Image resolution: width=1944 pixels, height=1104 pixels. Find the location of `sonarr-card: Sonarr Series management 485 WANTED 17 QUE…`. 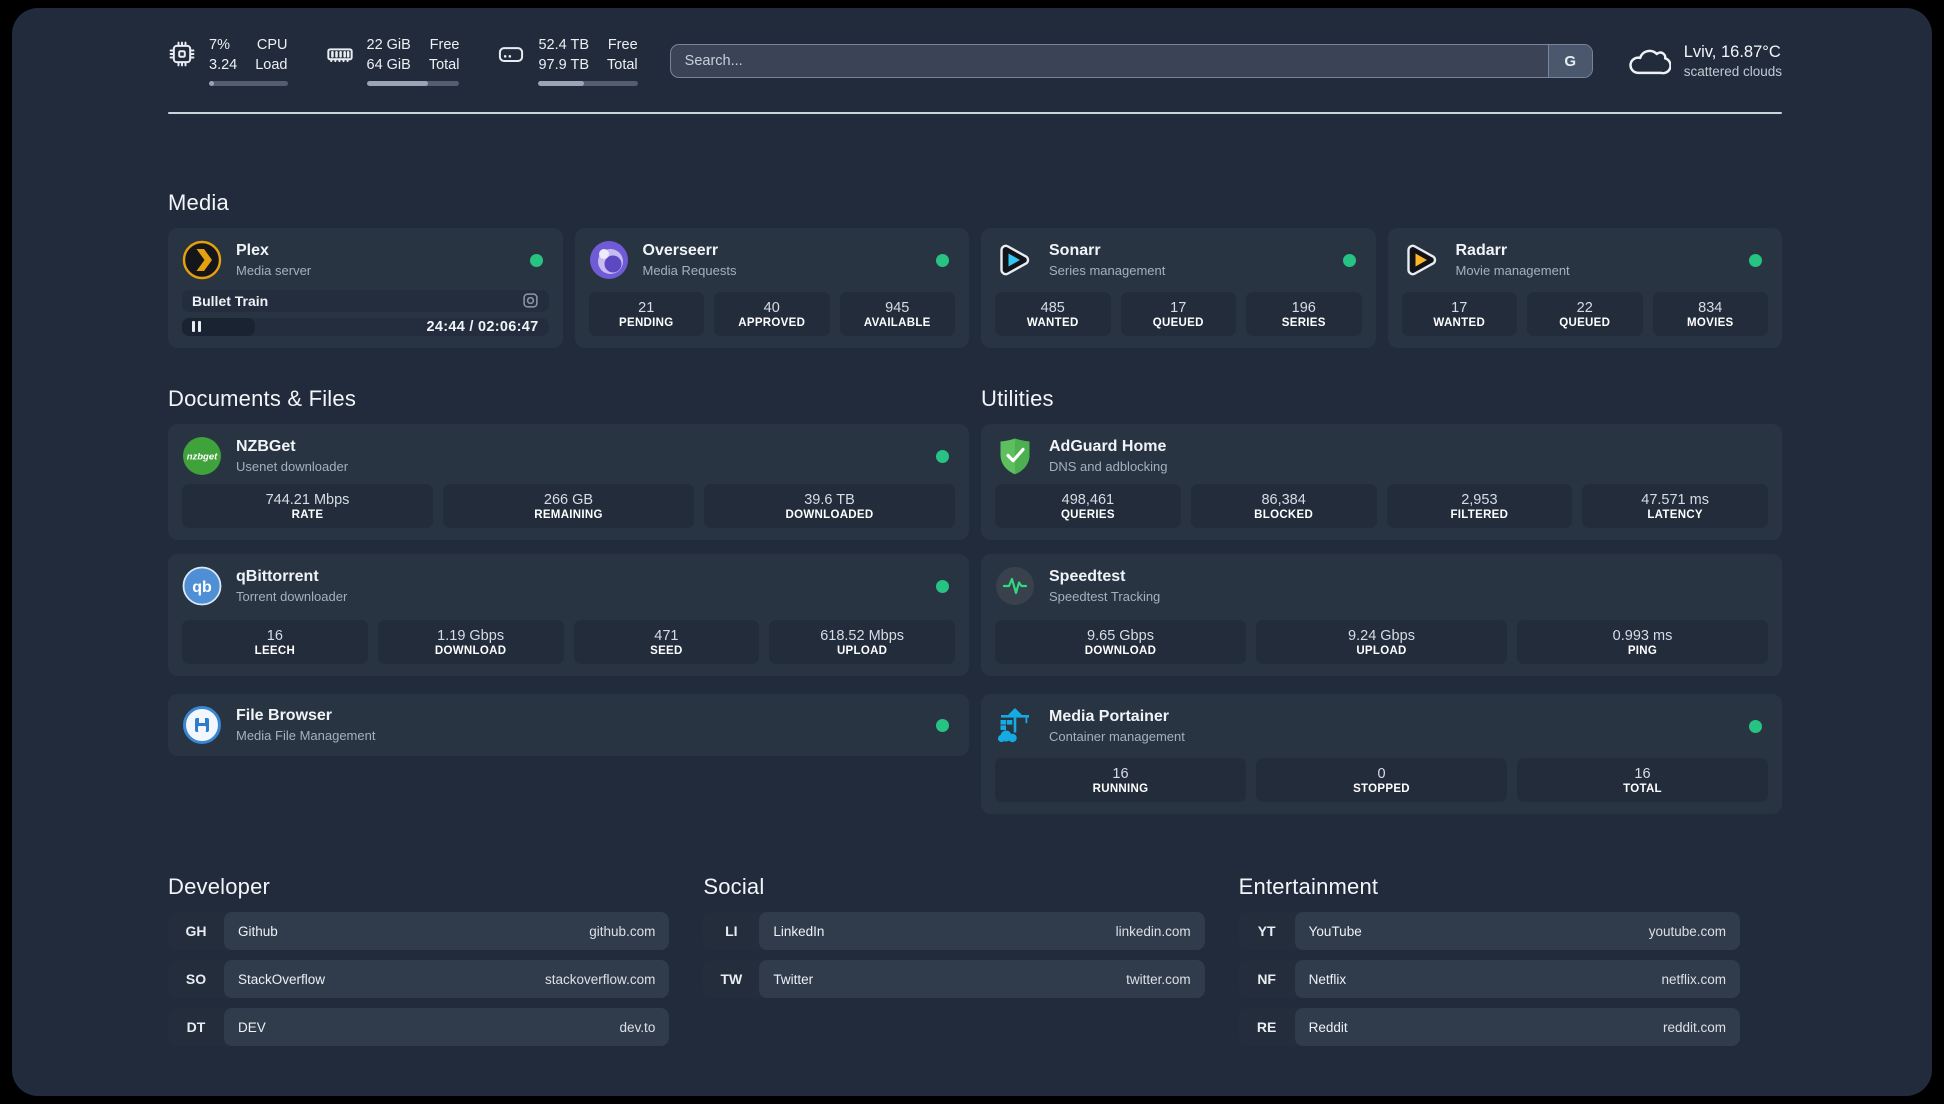

sonarr-card: Sonarr Series management 485 WANTED 17 QUE… is located at coordinates (1178, 288).